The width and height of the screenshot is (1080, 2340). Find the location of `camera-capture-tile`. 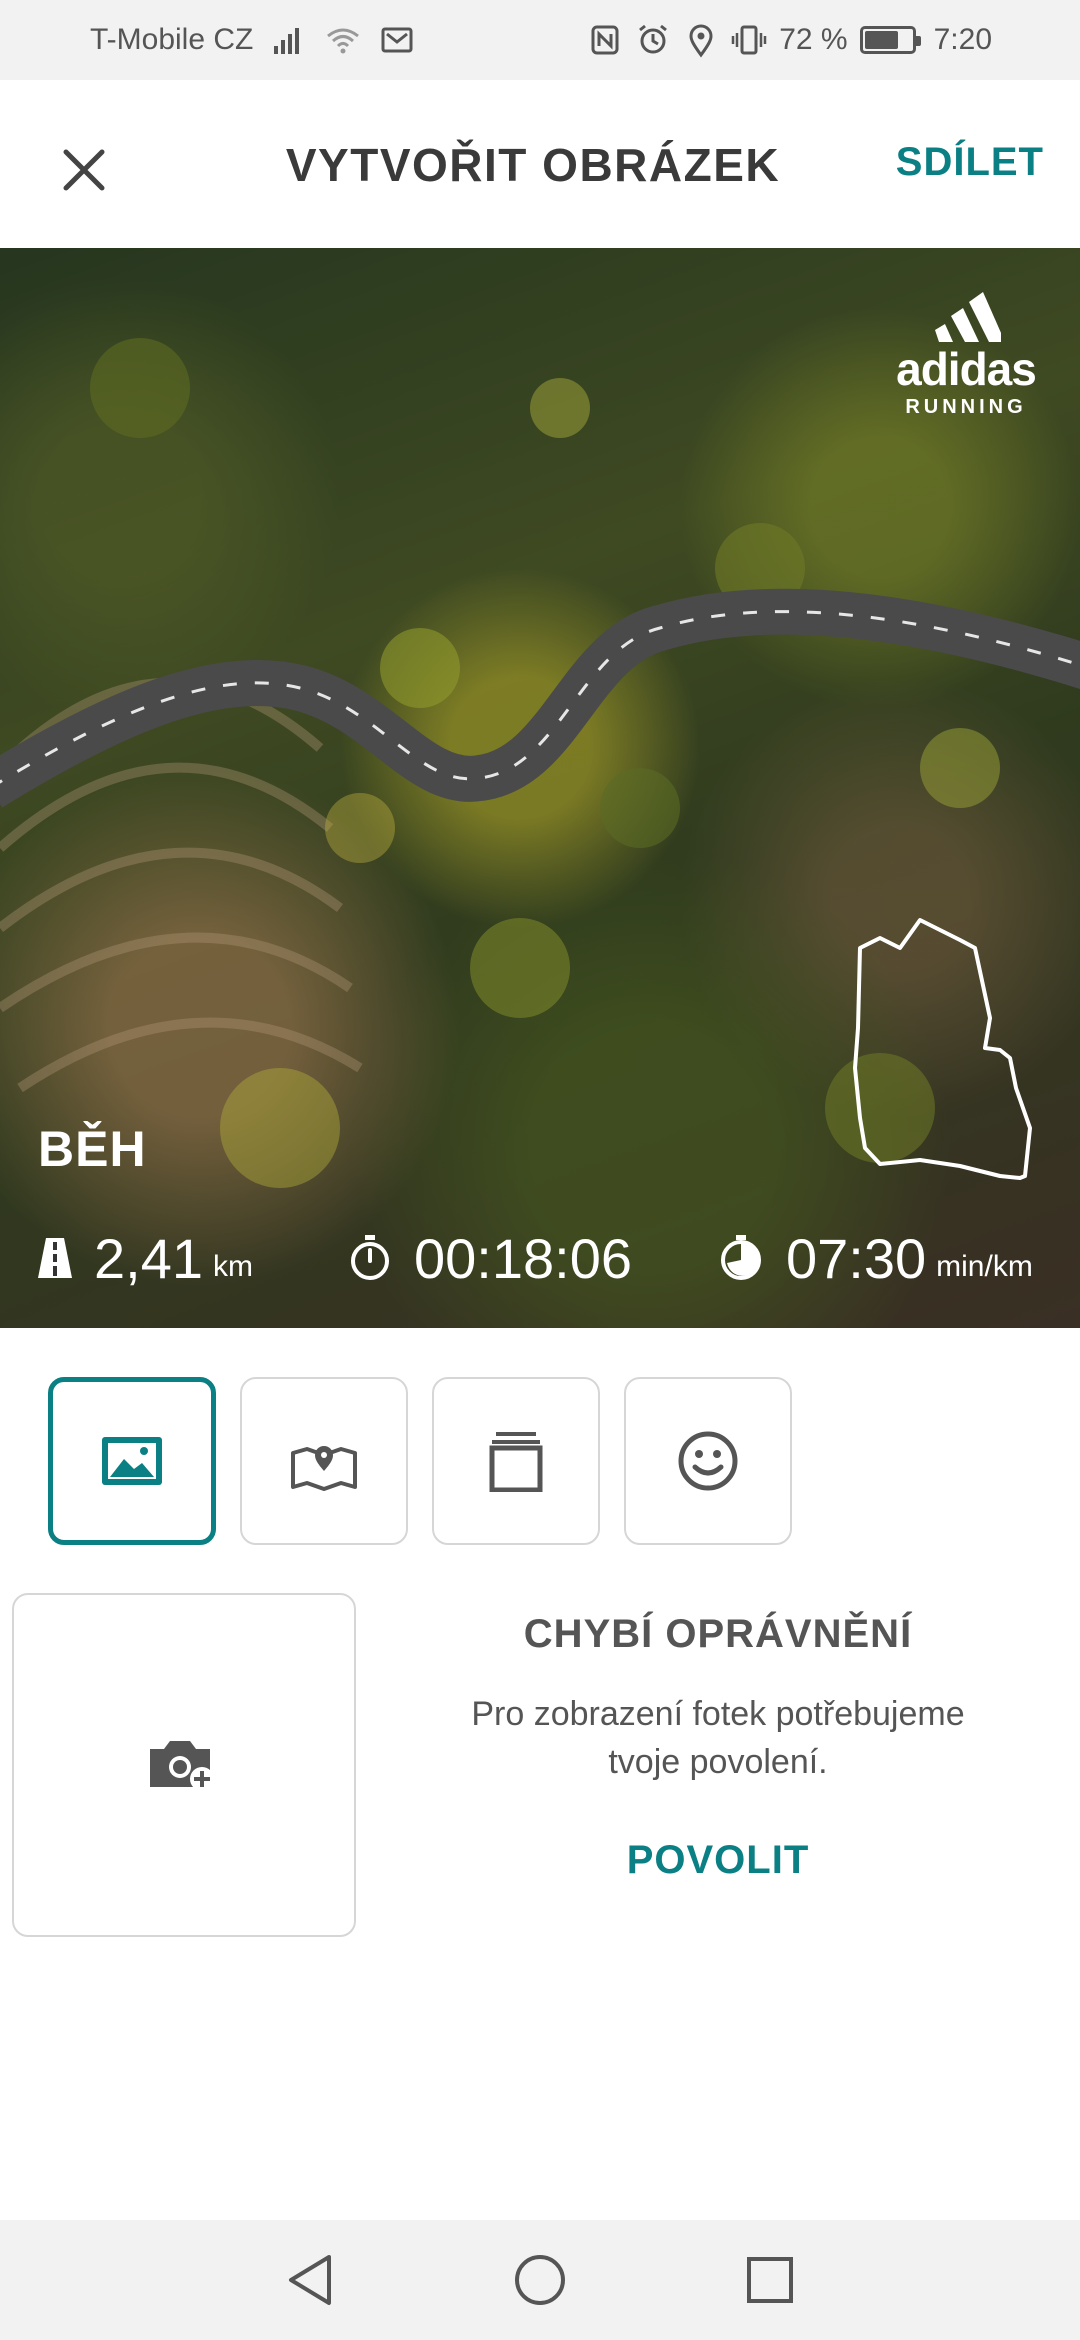

camera-capture-tile is located at coordinates (184, 1765).